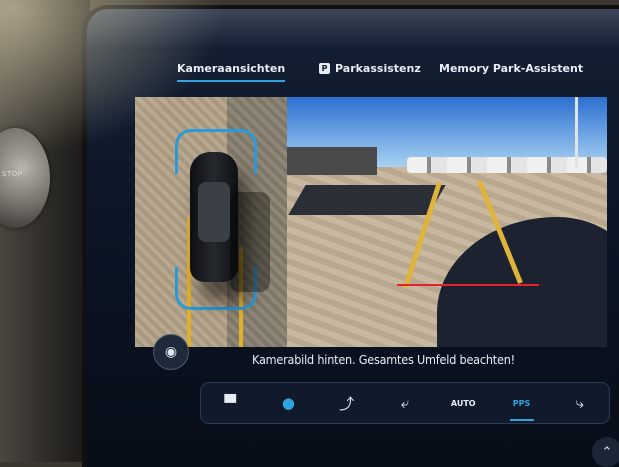 The width and height of the screenshot is (619, 467). I want to click on tab-label: Memory Park-Assistent, so click(511, 68).